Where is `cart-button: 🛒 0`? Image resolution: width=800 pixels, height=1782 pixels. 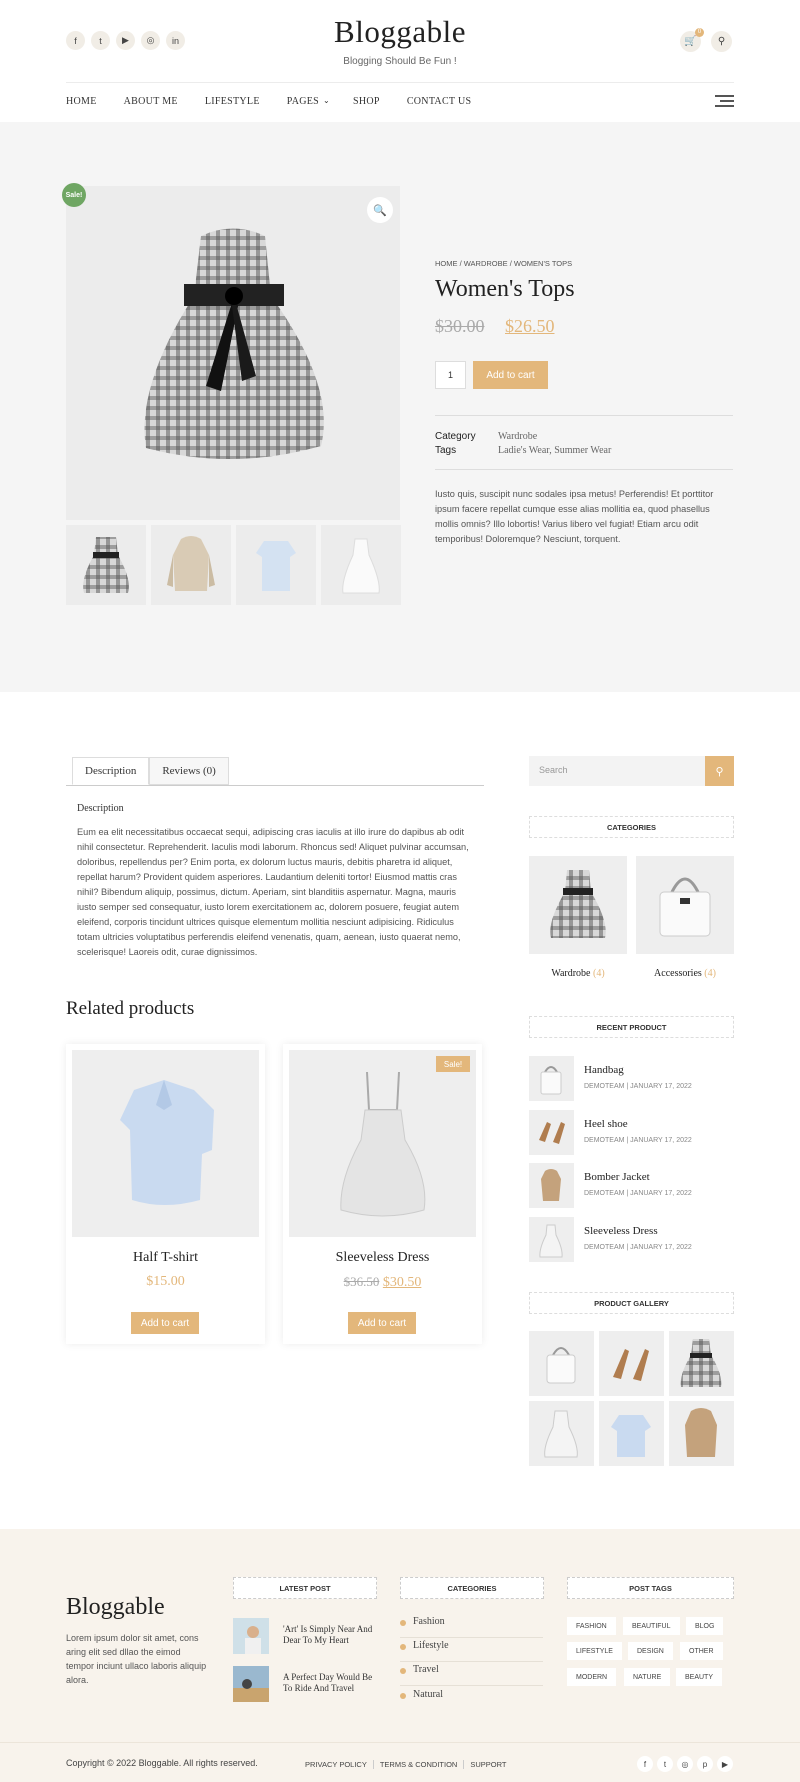 cart-button: 🛒 0 is located at coordinates (692, 40).